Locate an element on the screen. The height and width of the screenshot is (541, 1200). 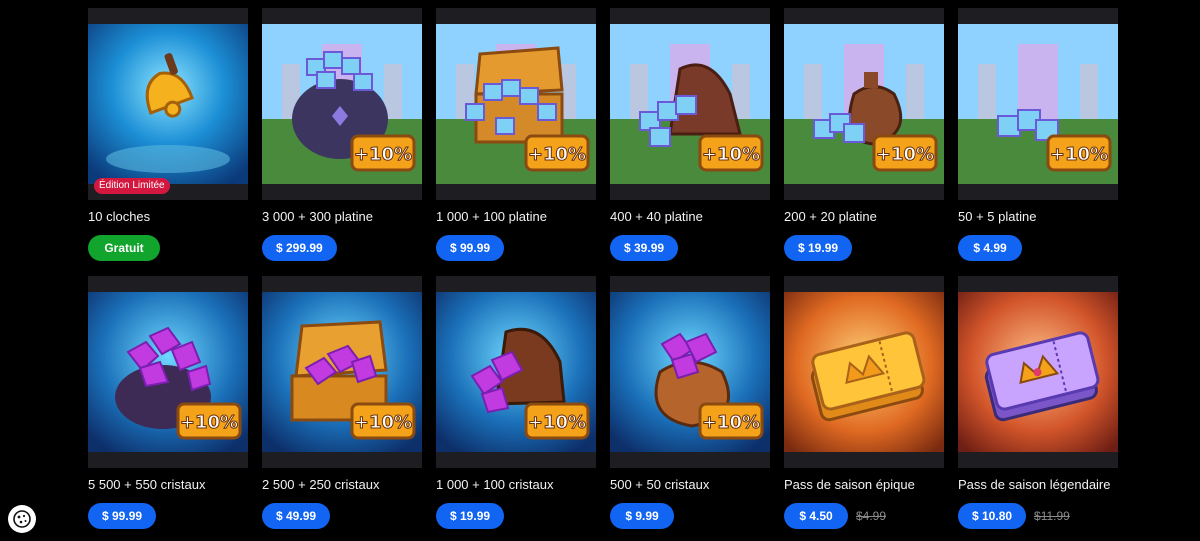
buy-button: $ 49.99 is located at coordinates (296, 516).